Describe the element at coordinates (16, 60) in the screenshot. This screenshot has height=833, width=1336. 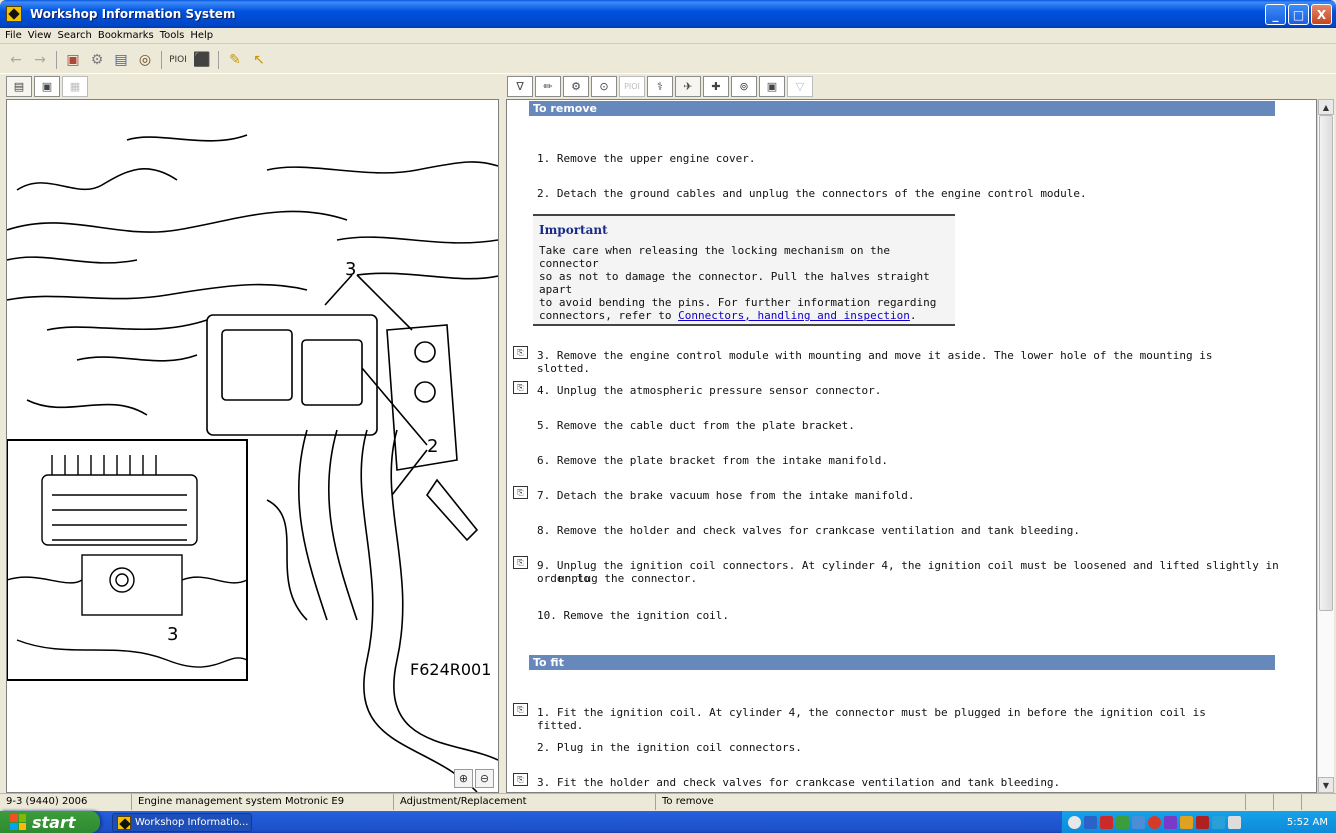
I see `back-button: ←` at that location.